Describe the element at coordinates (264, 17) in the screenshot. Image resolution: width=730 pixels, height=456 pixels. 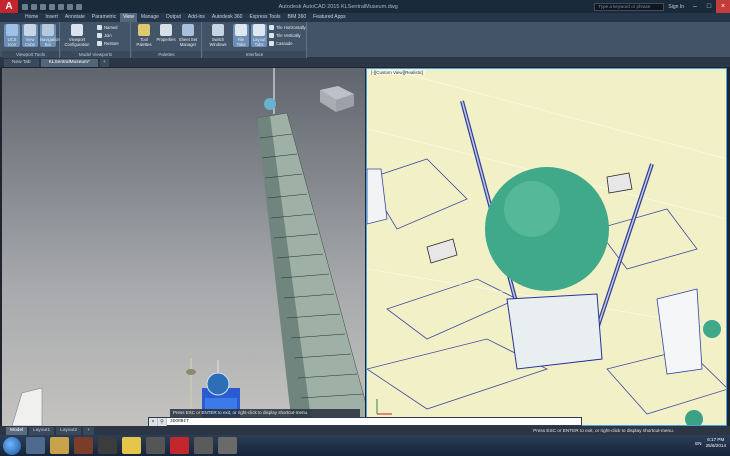
I see `ribbon-tab-express-tools: Express Tools` at that location.